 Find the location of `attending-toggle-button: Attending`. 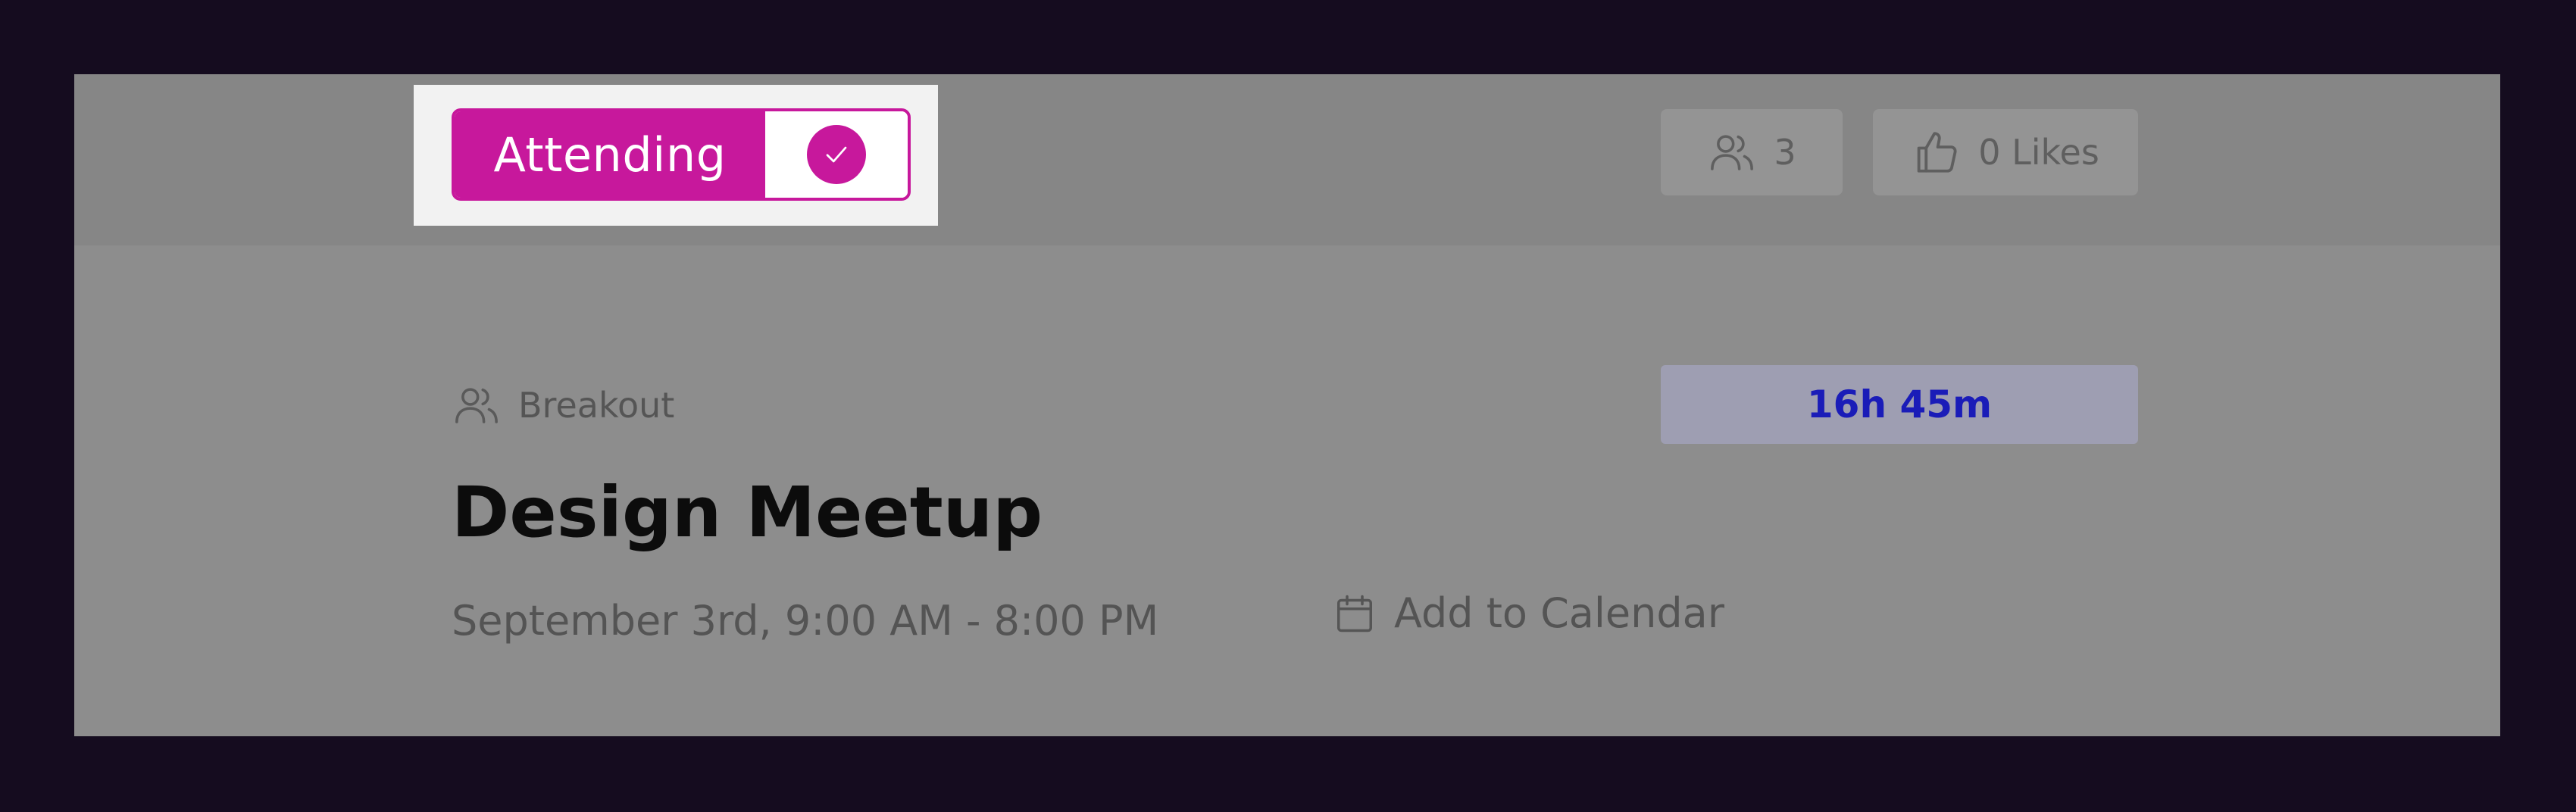

attending-toggle-button: Attending is located at coordinates (681, 154).